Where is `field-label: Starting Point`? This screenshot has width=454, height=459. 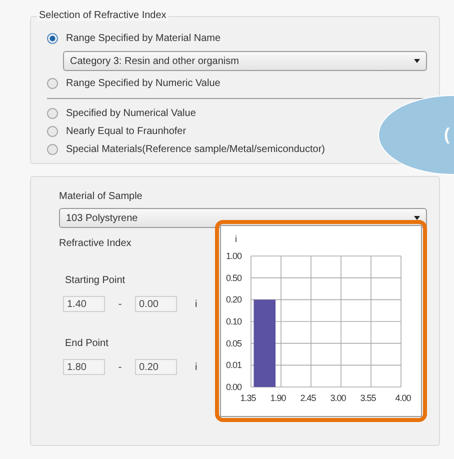
field-label: Starting Point is located at coordinates (95, 280).